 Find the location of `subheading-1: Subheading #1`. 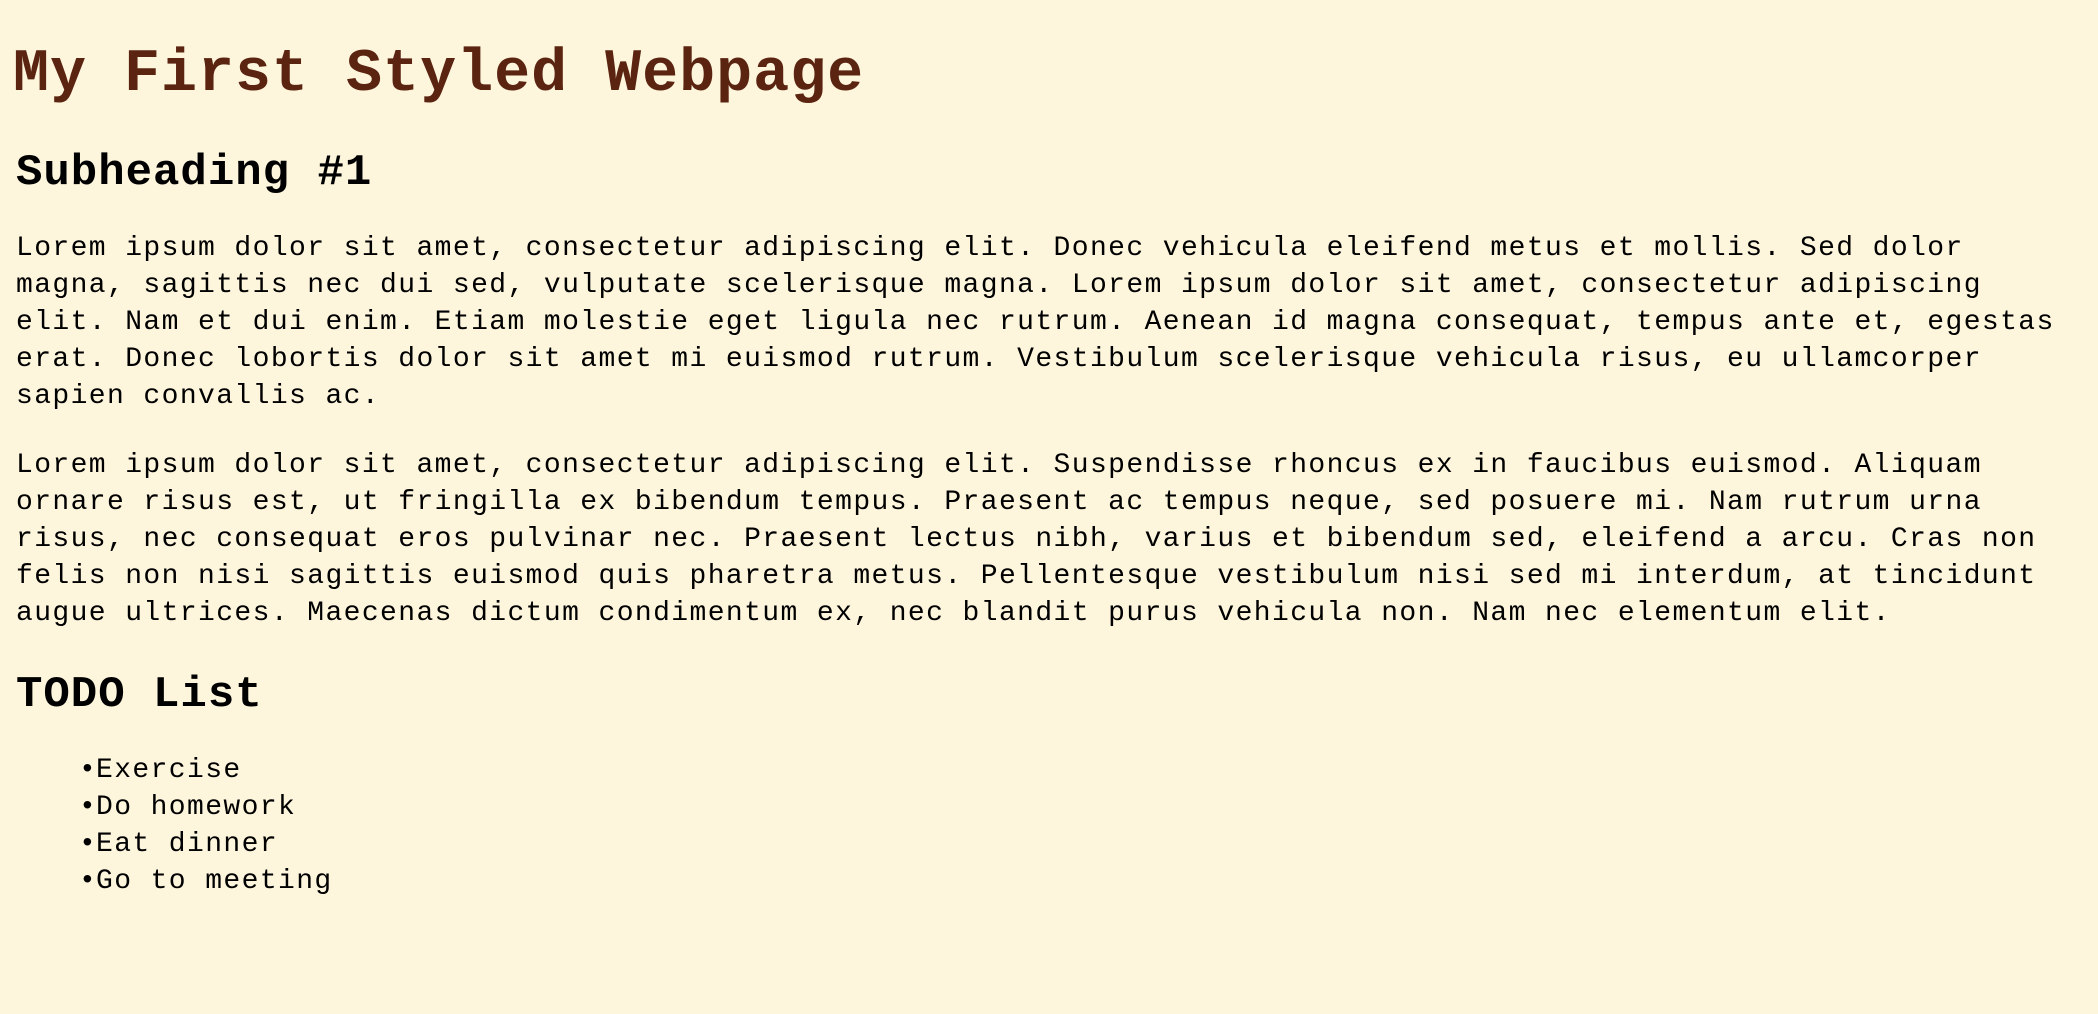

subheading-1: Subheading #1 is located at coordinates (194, 173).